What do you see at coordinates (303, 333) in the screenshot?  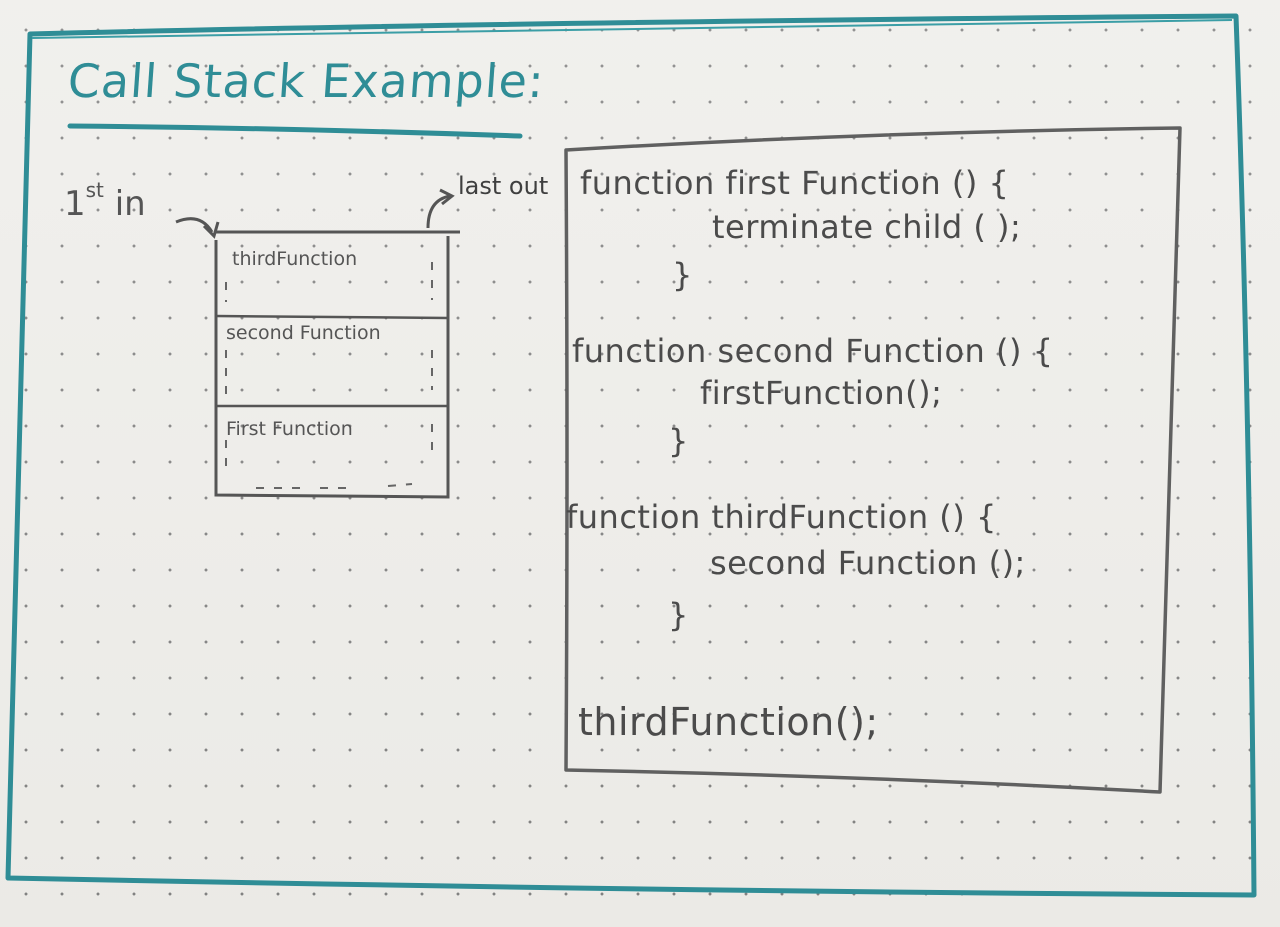 I see `stack-frame-second: second Function` at bounding box center [303, 333].